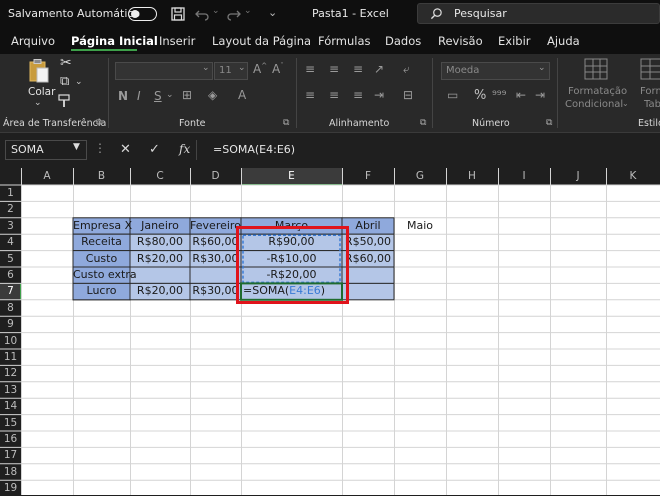 The width and height of the screenshot is (660, 496). What do you see at coordinates (215, 226) in the screenshot?
I see `table-header-cell: Fevereiro` at bounding box center [215, 226].